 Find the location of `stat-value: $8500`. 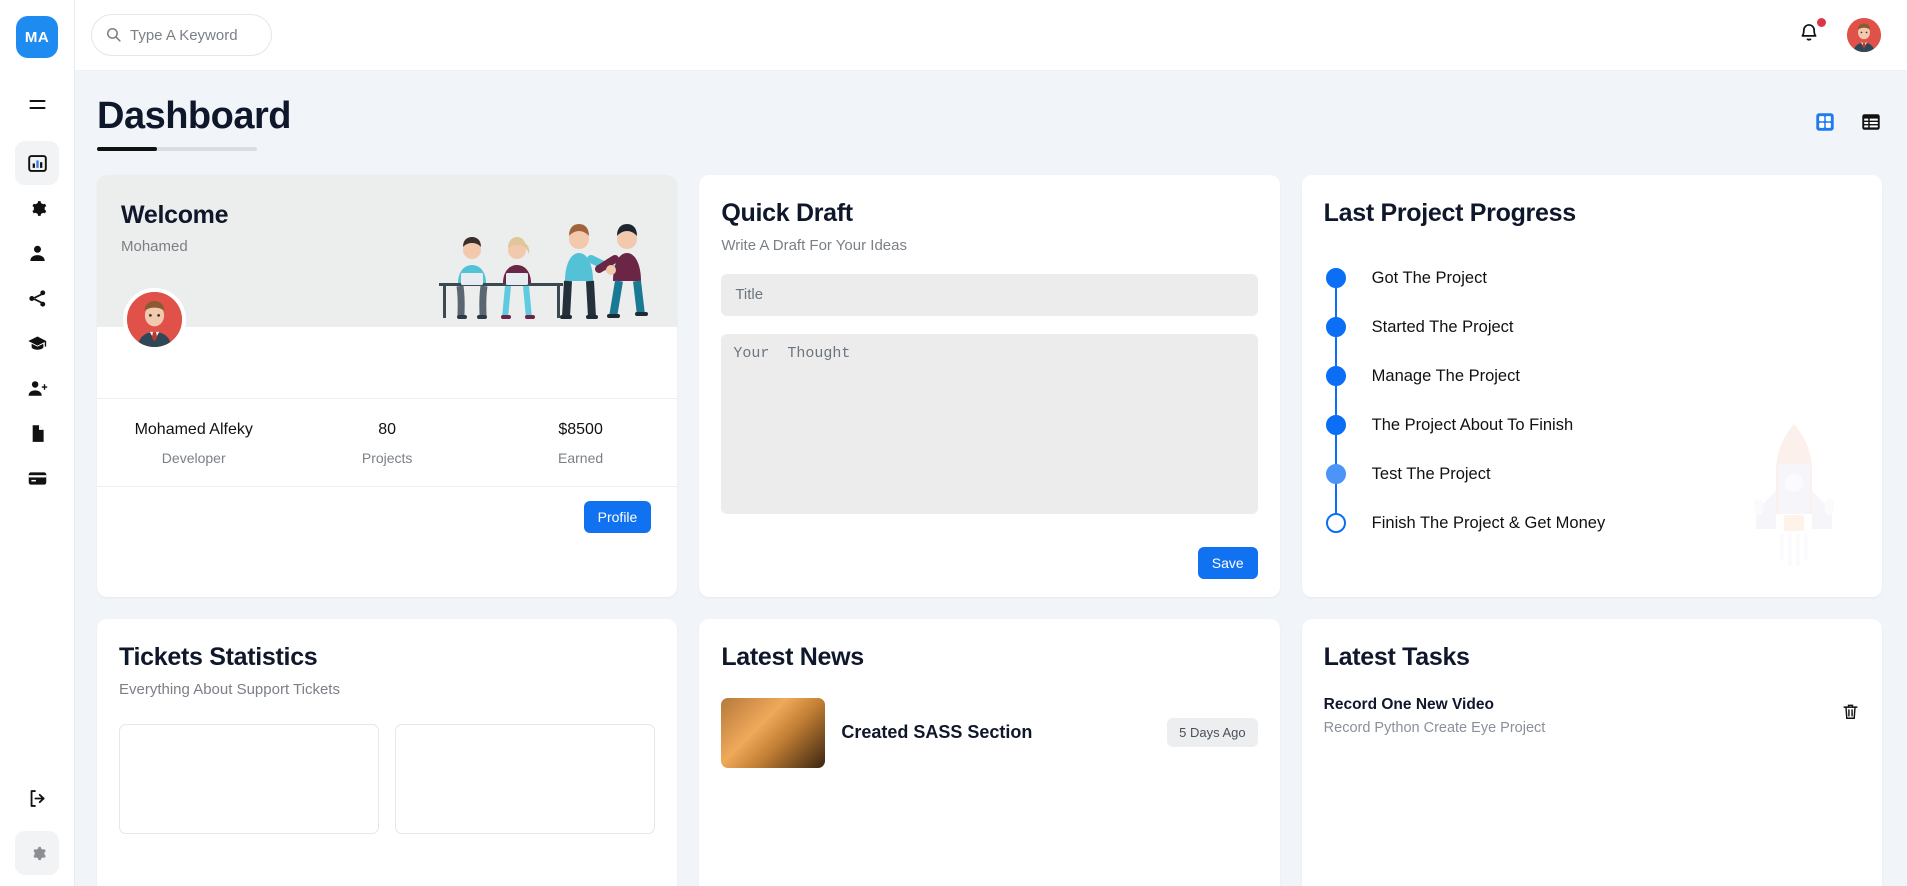

stat-value: $8500 is located at coordinates (580, 429).